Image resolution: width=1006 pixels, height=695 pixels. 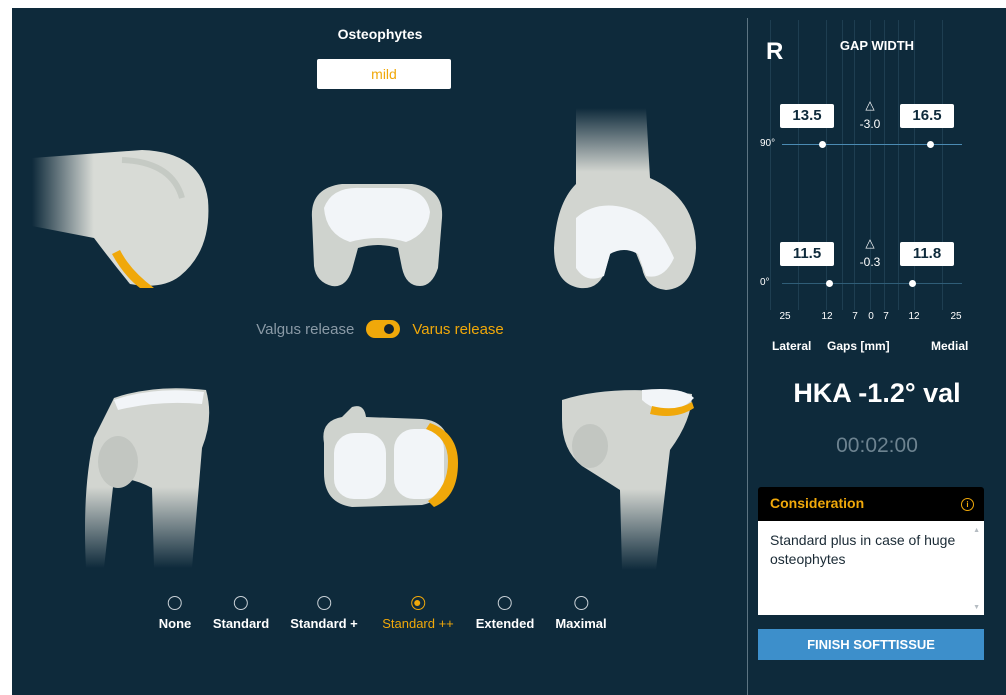 I want to click on extension-delta: -0.3, so click(x=870, y=262).